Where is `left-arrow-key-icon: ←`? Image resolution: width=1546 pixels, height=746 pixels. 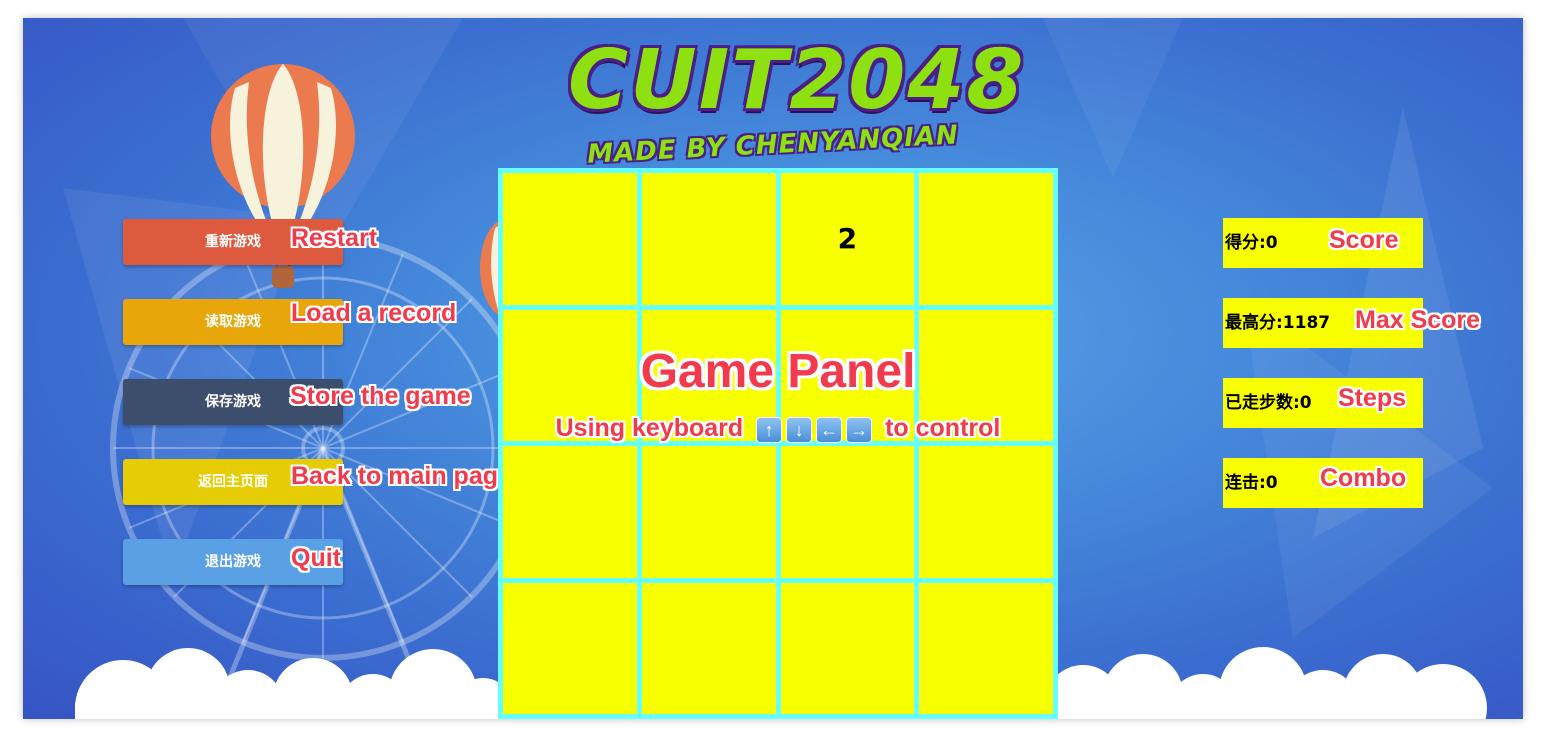
left-arrow-key-icon: ← is located at coordinates (829, 430).